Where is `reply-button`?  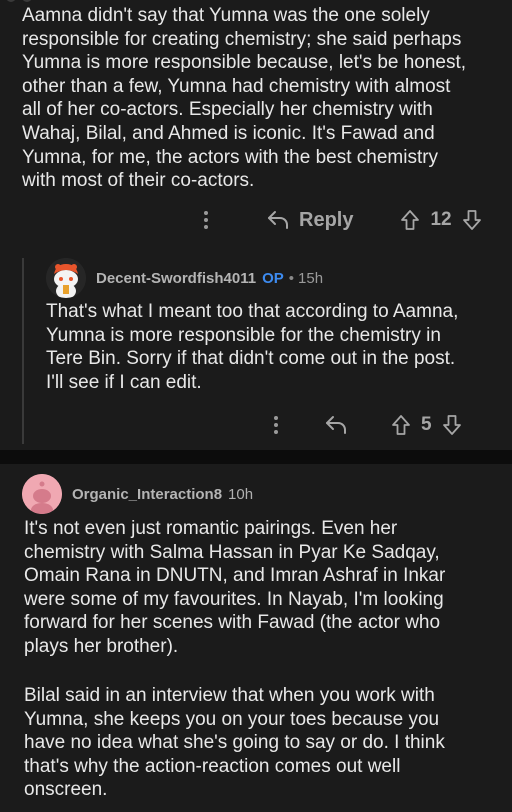 reply-button is located at coordinates (336, 425).